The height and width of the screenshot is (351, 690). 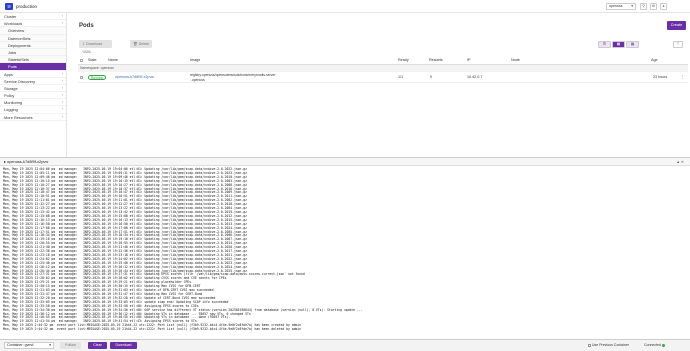 What do you see at coordinates (632, 44) in the screenshot?
I see `group-by-node-icon: ▩` at bounding box center [632, 44].